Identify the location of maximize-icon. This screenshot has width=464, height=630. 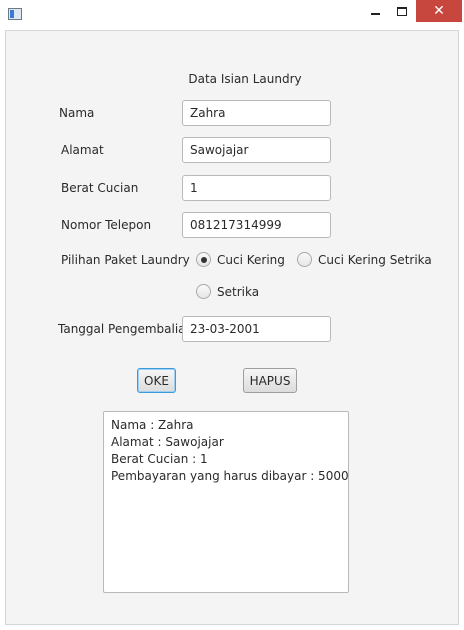
(402, 11).